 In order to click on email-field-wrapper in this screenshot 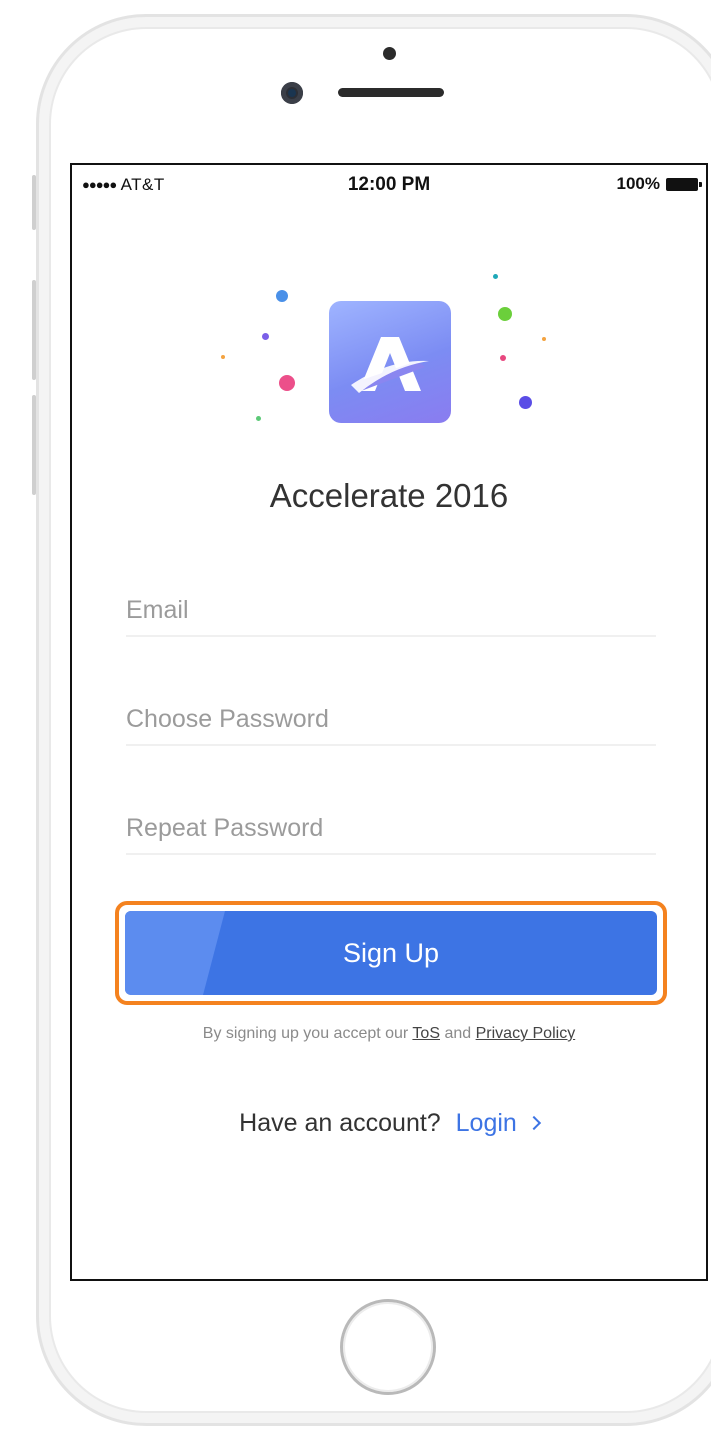, I will do `click(391, 606)`.